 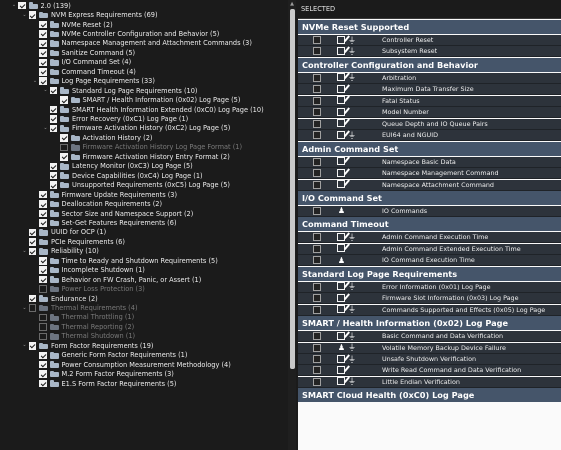 What do you see at coordinates (144, 5) in the screenshot?
I see `tree-row: ⌄ 2.0 (139)` at bounding box center [144, 5].